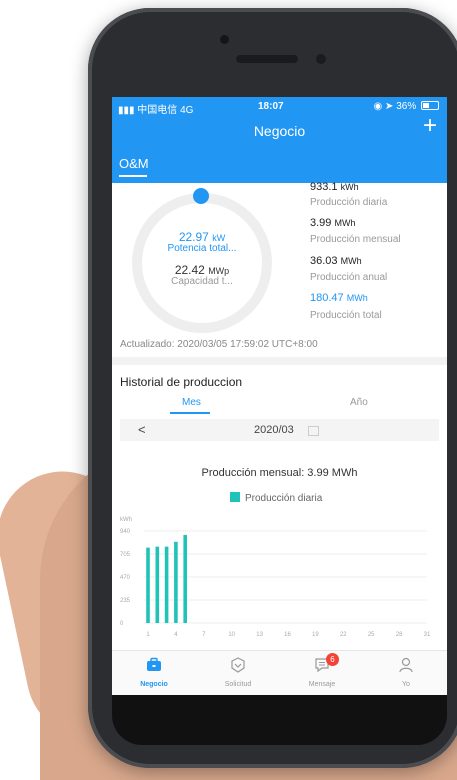 The image size is (457, 780). Describe the element at coordinates (346, 315) in the screenshot. I see `stat-total-label: Producción total` at that location.